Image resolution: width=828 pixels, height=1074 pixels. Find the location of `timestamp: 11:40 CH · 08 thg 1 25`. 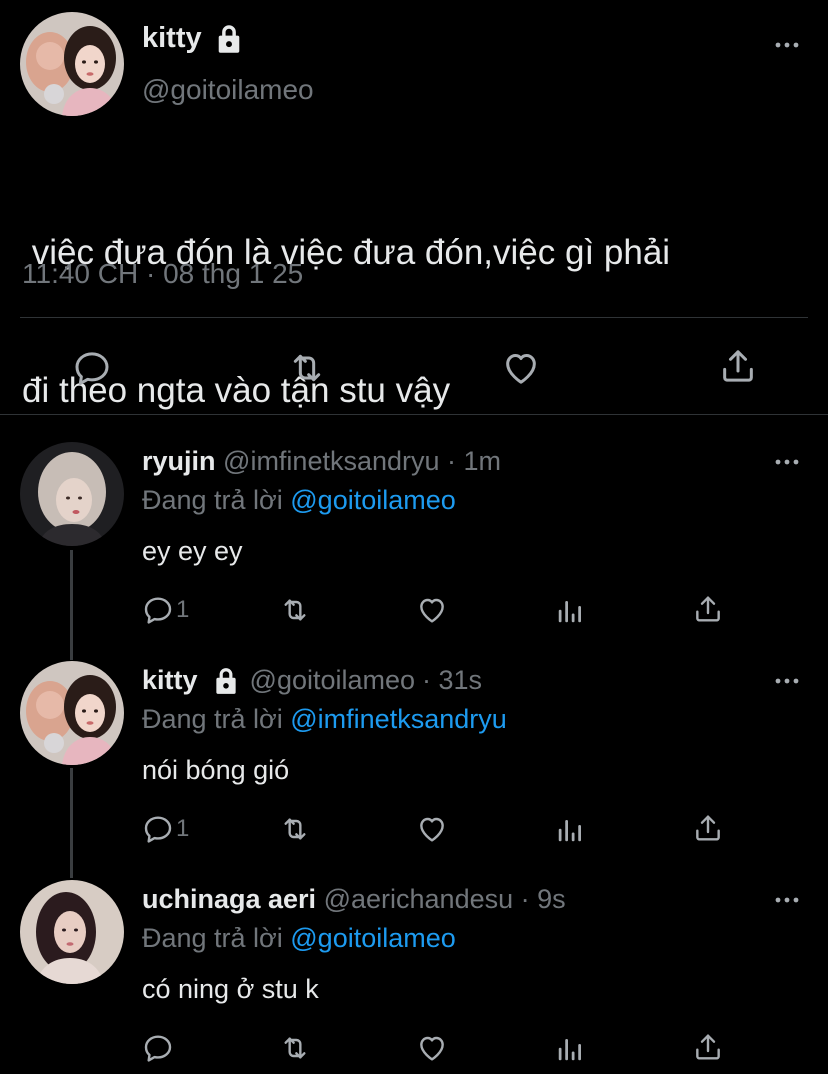

timestamp: 11:40 CH · 08 thg 1 25 is located at coordinates (162, 274).